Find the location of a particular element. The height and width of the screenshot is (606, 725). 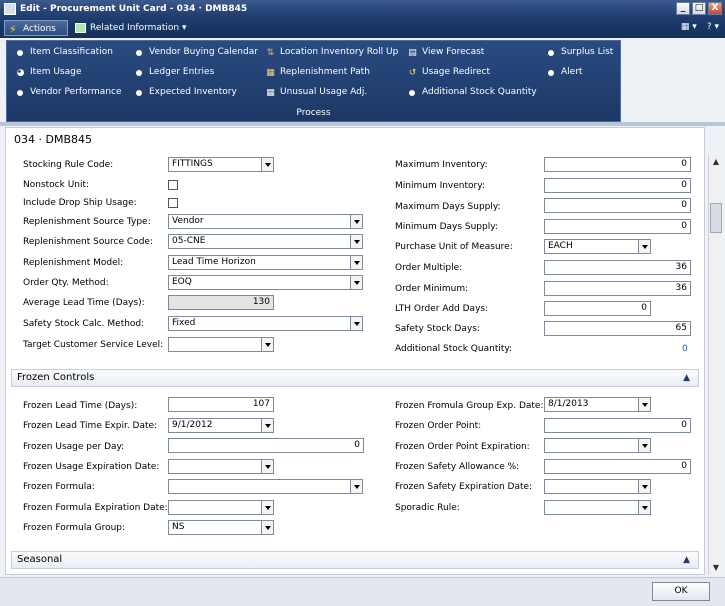

view-menu-icon: ▦ ▾ is located at coordinates (689, 27).